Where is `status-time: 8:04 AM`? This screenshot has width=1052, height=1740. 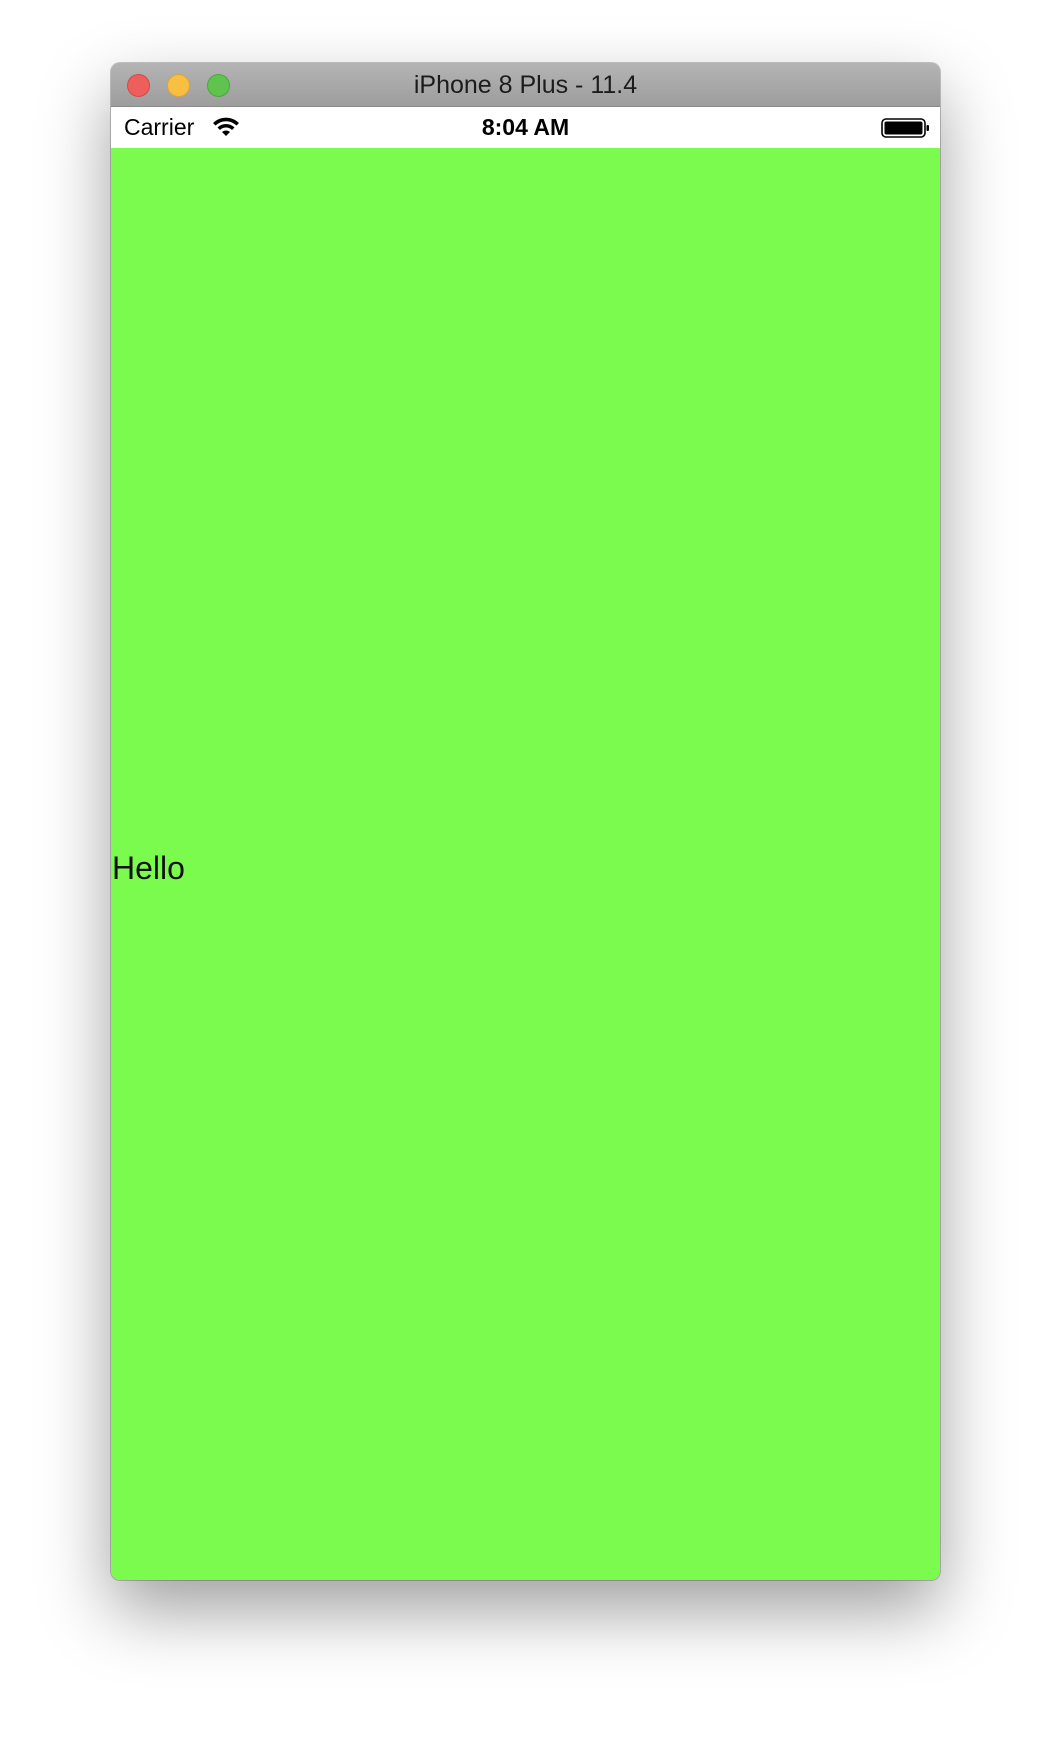
status-time: 8:04 AM is located at coordinates (525, 127).